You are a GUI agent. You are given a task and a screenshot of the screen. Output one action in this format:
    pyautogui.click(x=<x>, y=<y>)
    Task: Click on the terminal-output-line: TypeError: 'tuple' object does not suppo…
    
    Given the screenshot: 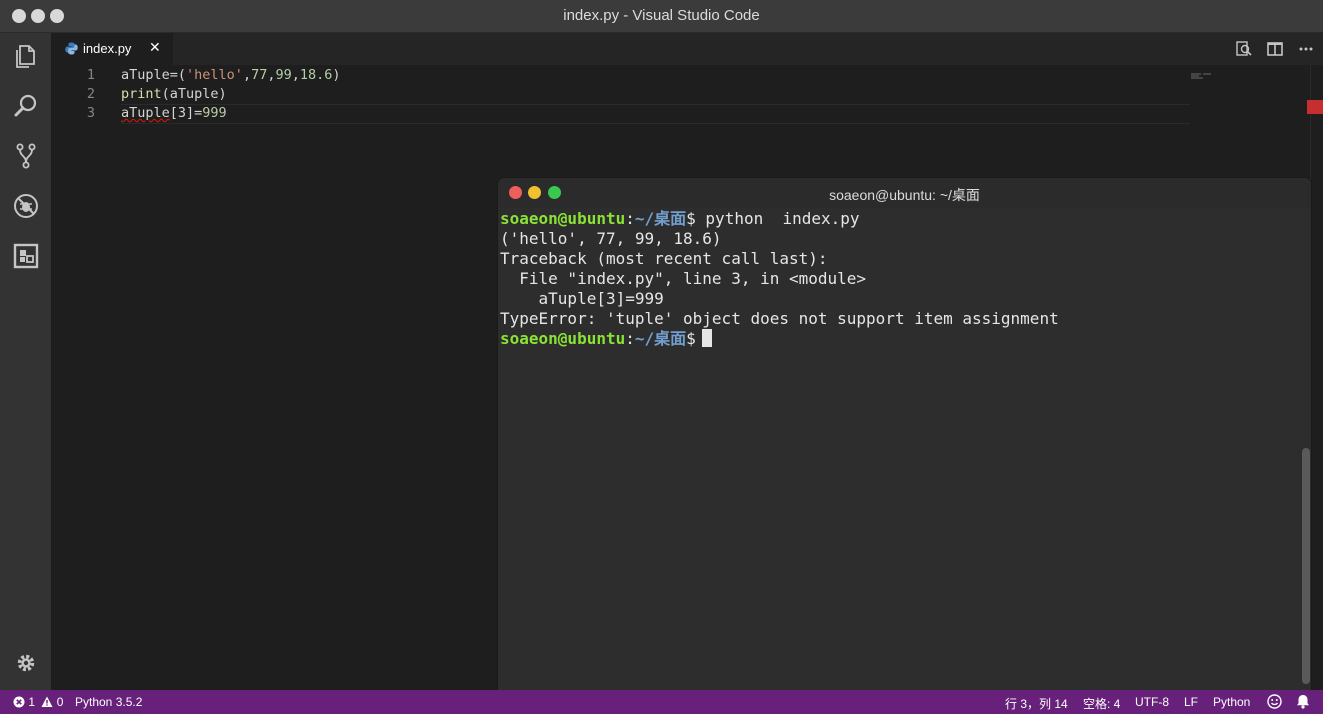 What is the action you would take?
    pyautogui.click(x=779, y=318)
    